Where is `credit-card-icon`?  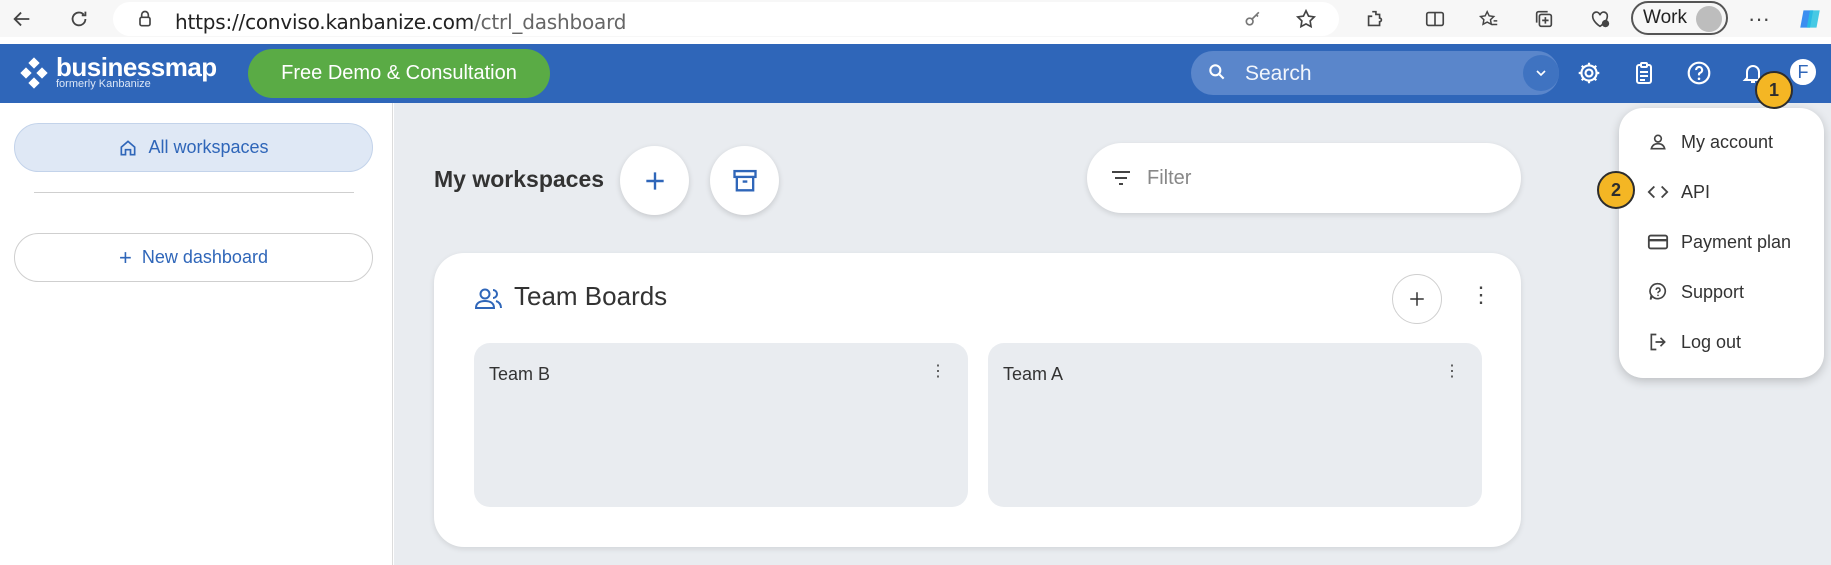
credit-card-icon is located at coordinates (1658, 242).